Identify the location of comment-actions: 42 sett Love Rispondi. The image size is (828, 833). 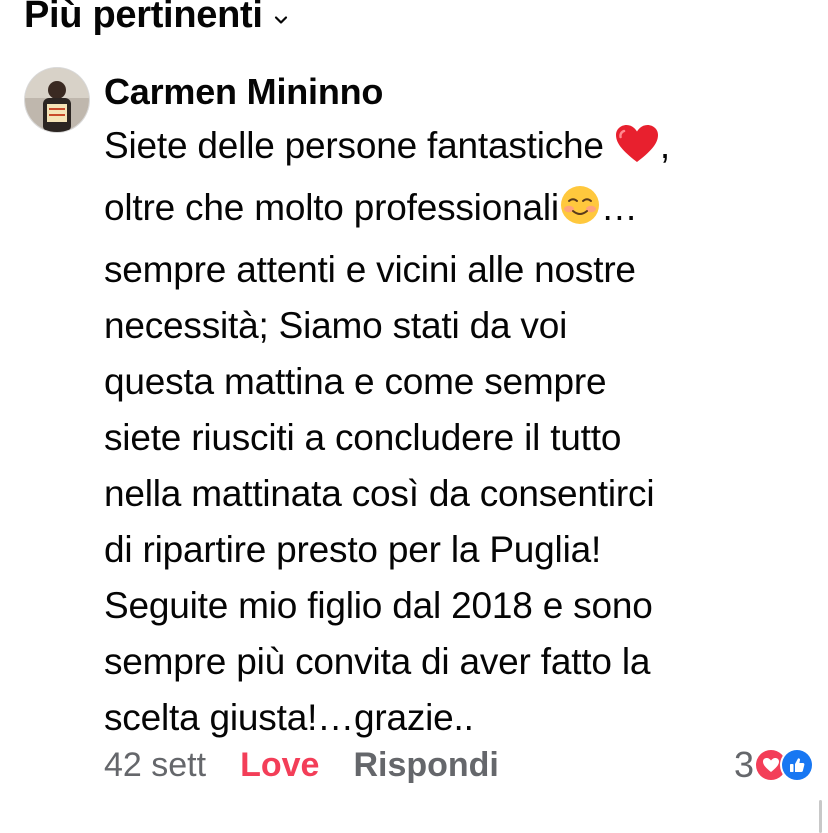
(301, 765).